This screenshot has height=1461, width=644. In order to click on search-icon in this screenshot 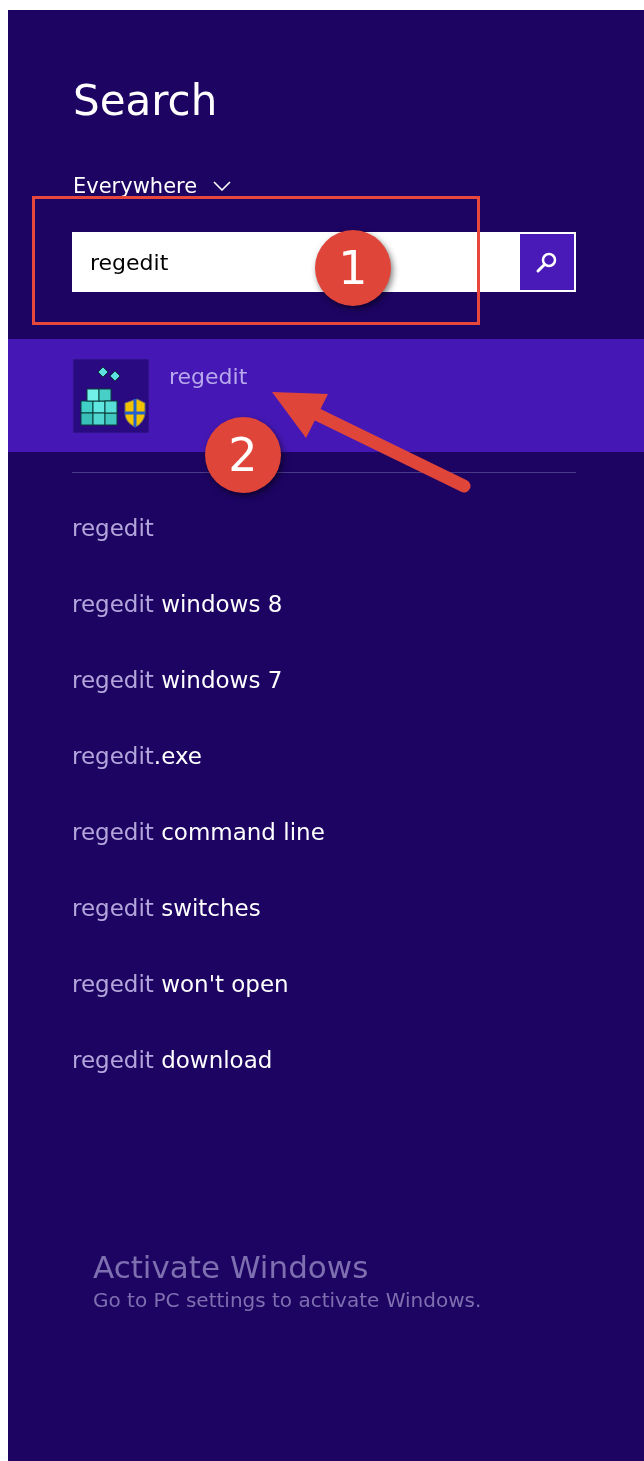, I will do `click(547, 262)`.